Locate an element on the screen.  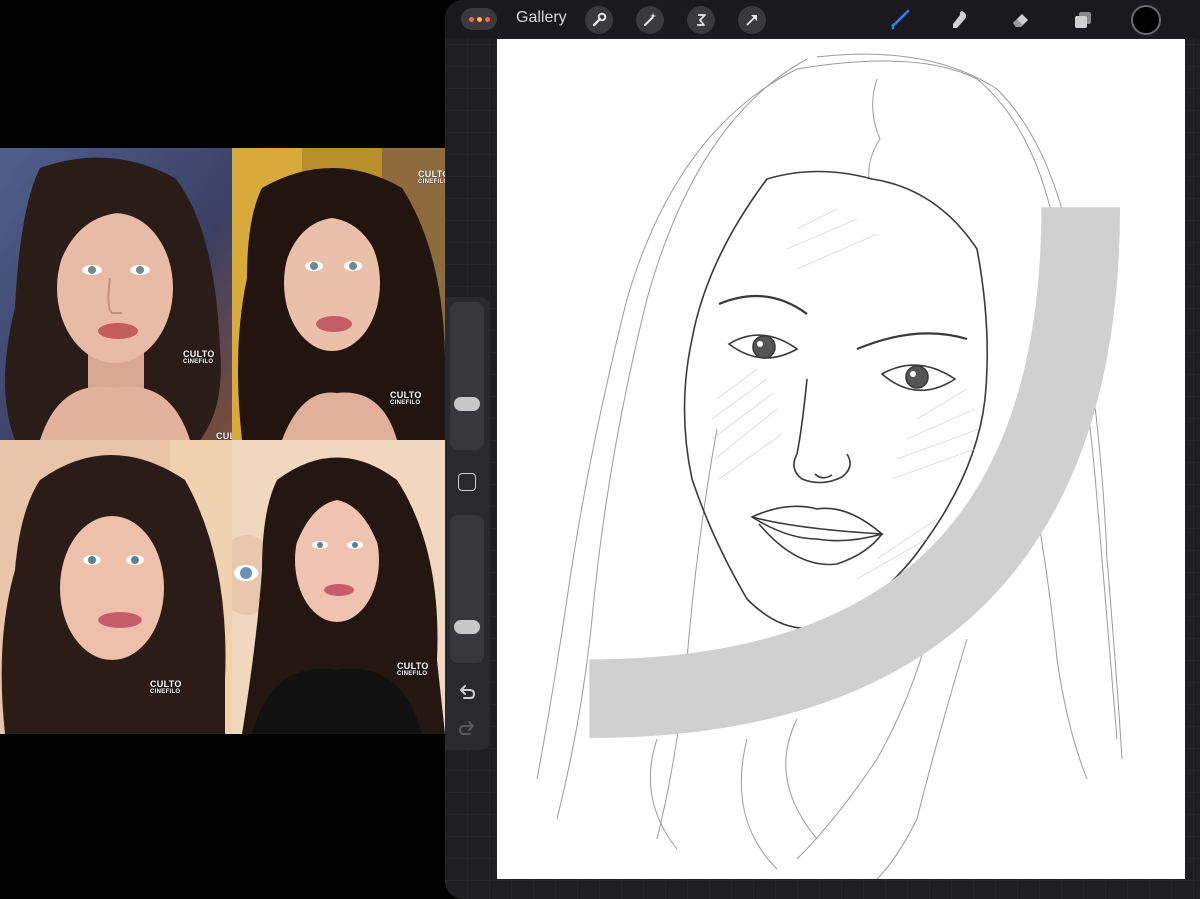
brush-icon is located at coordinates (900, 19).